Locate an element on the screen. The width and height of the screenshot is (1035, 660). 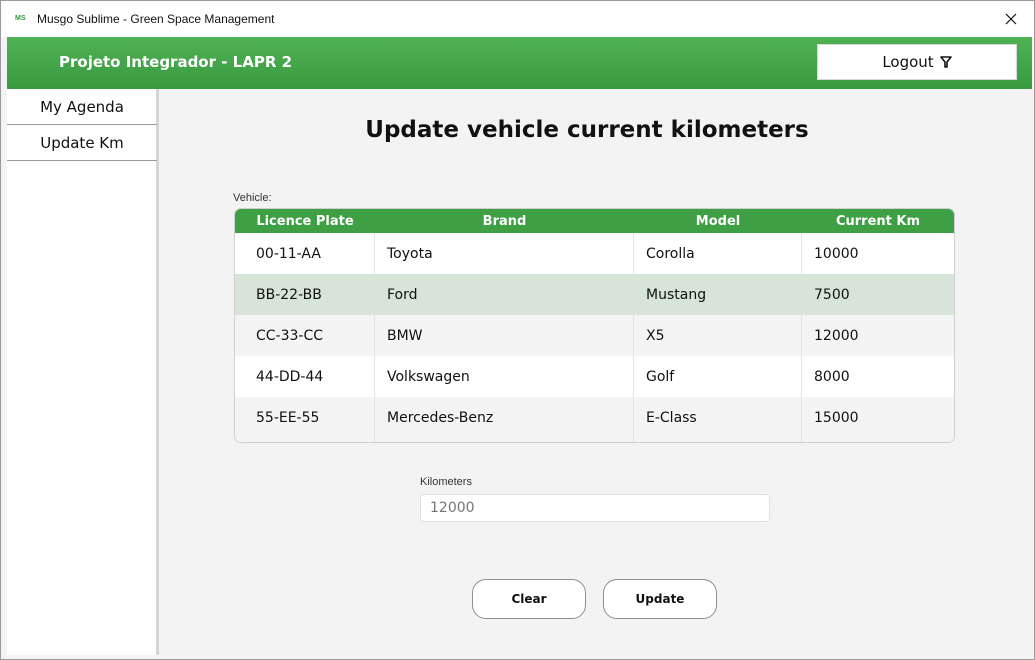
cell-model: X5 is located at coordinates (718, 335).